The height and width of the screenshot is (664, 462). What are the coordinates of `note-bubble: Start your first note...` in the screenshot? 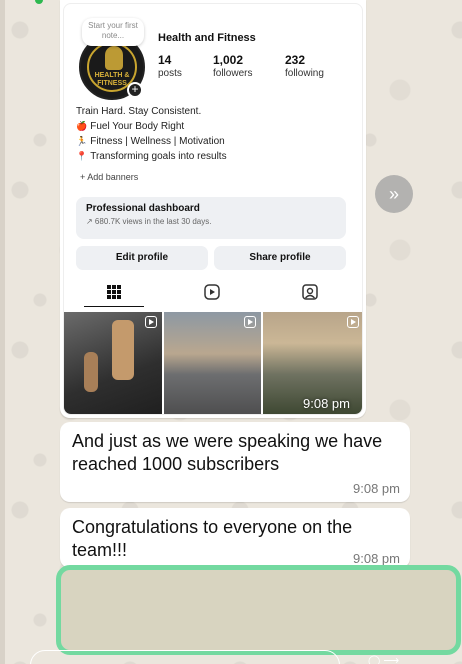 It's located at (113, 32).